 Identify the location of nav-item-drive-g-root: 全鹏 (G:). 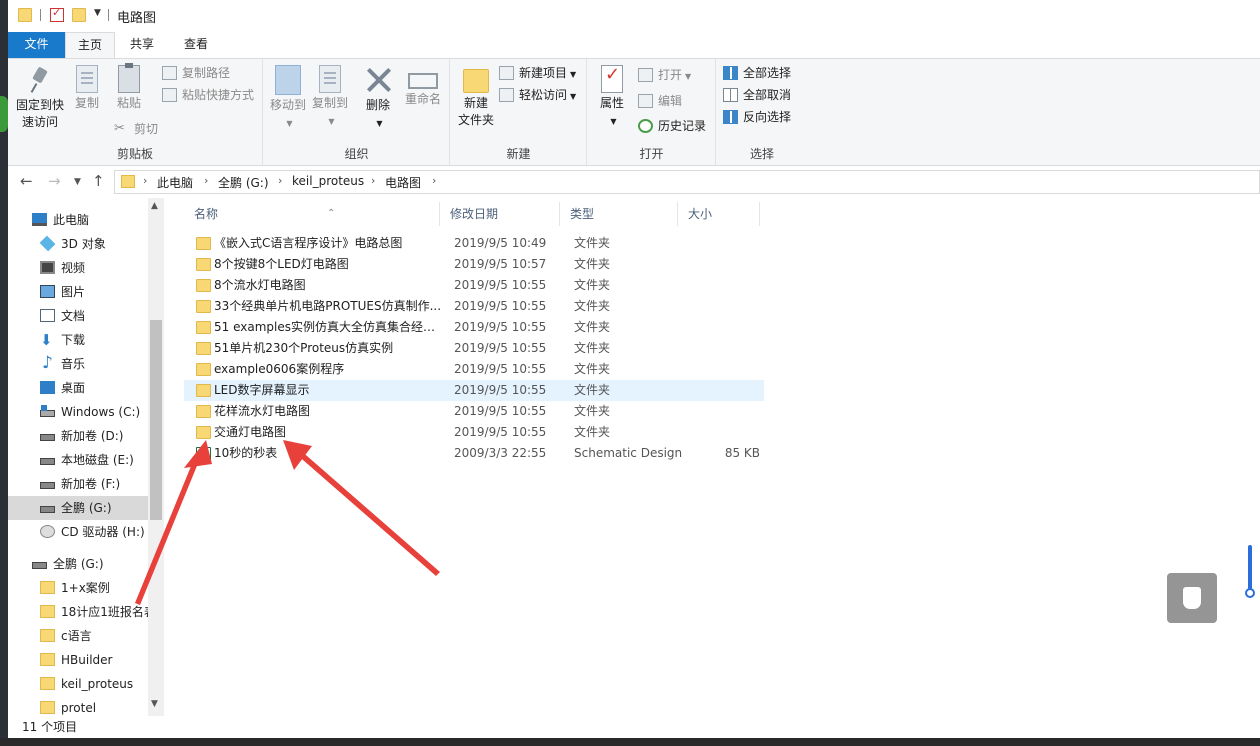
(78, 564).